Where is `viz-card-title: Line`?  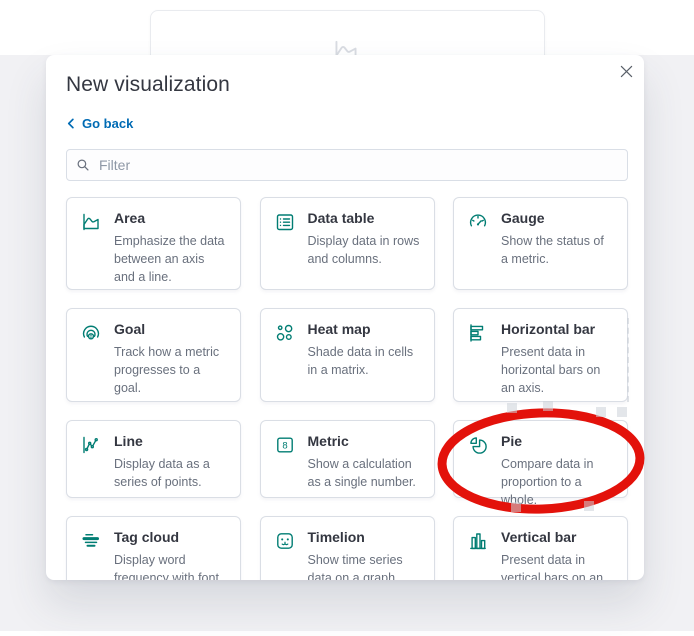
viz-card-title: Line is located at coordinates (128, 441).